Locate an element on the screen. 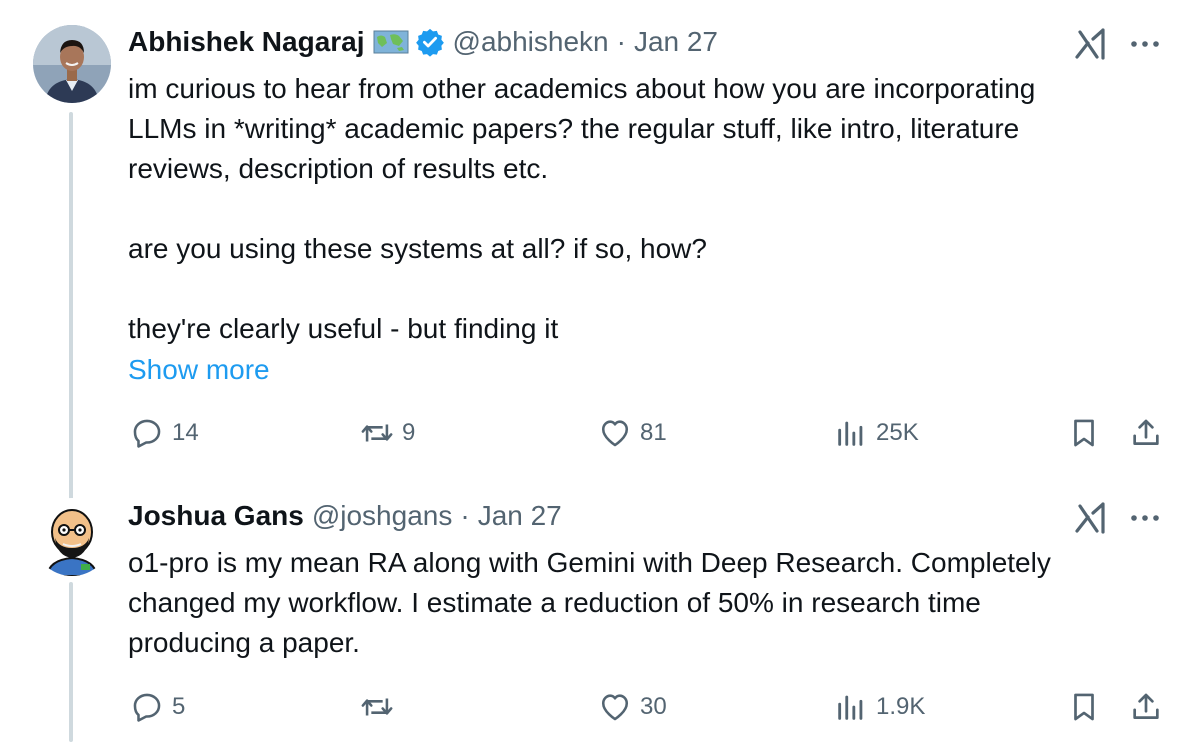 This screenshot has width=1196, height=742. author-name: Abhishek Nagaraj is located at coordinates (246, 42).